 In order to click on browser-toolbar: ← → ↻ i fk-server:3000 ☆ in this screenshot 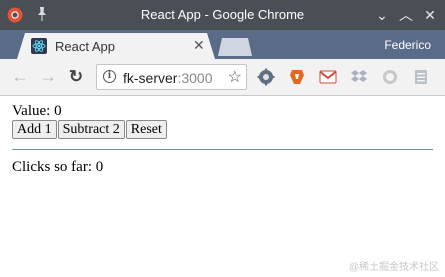, I will do `click(222, 77)`.